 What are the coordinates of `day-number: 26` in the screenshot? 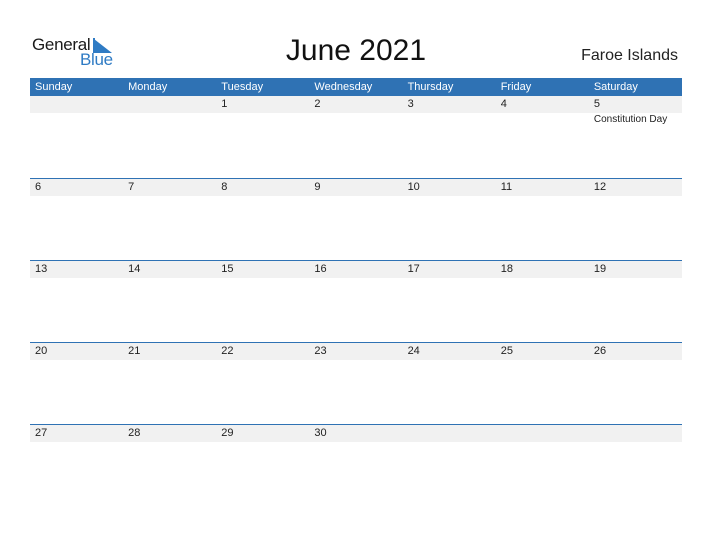 It's located at (600, 351).